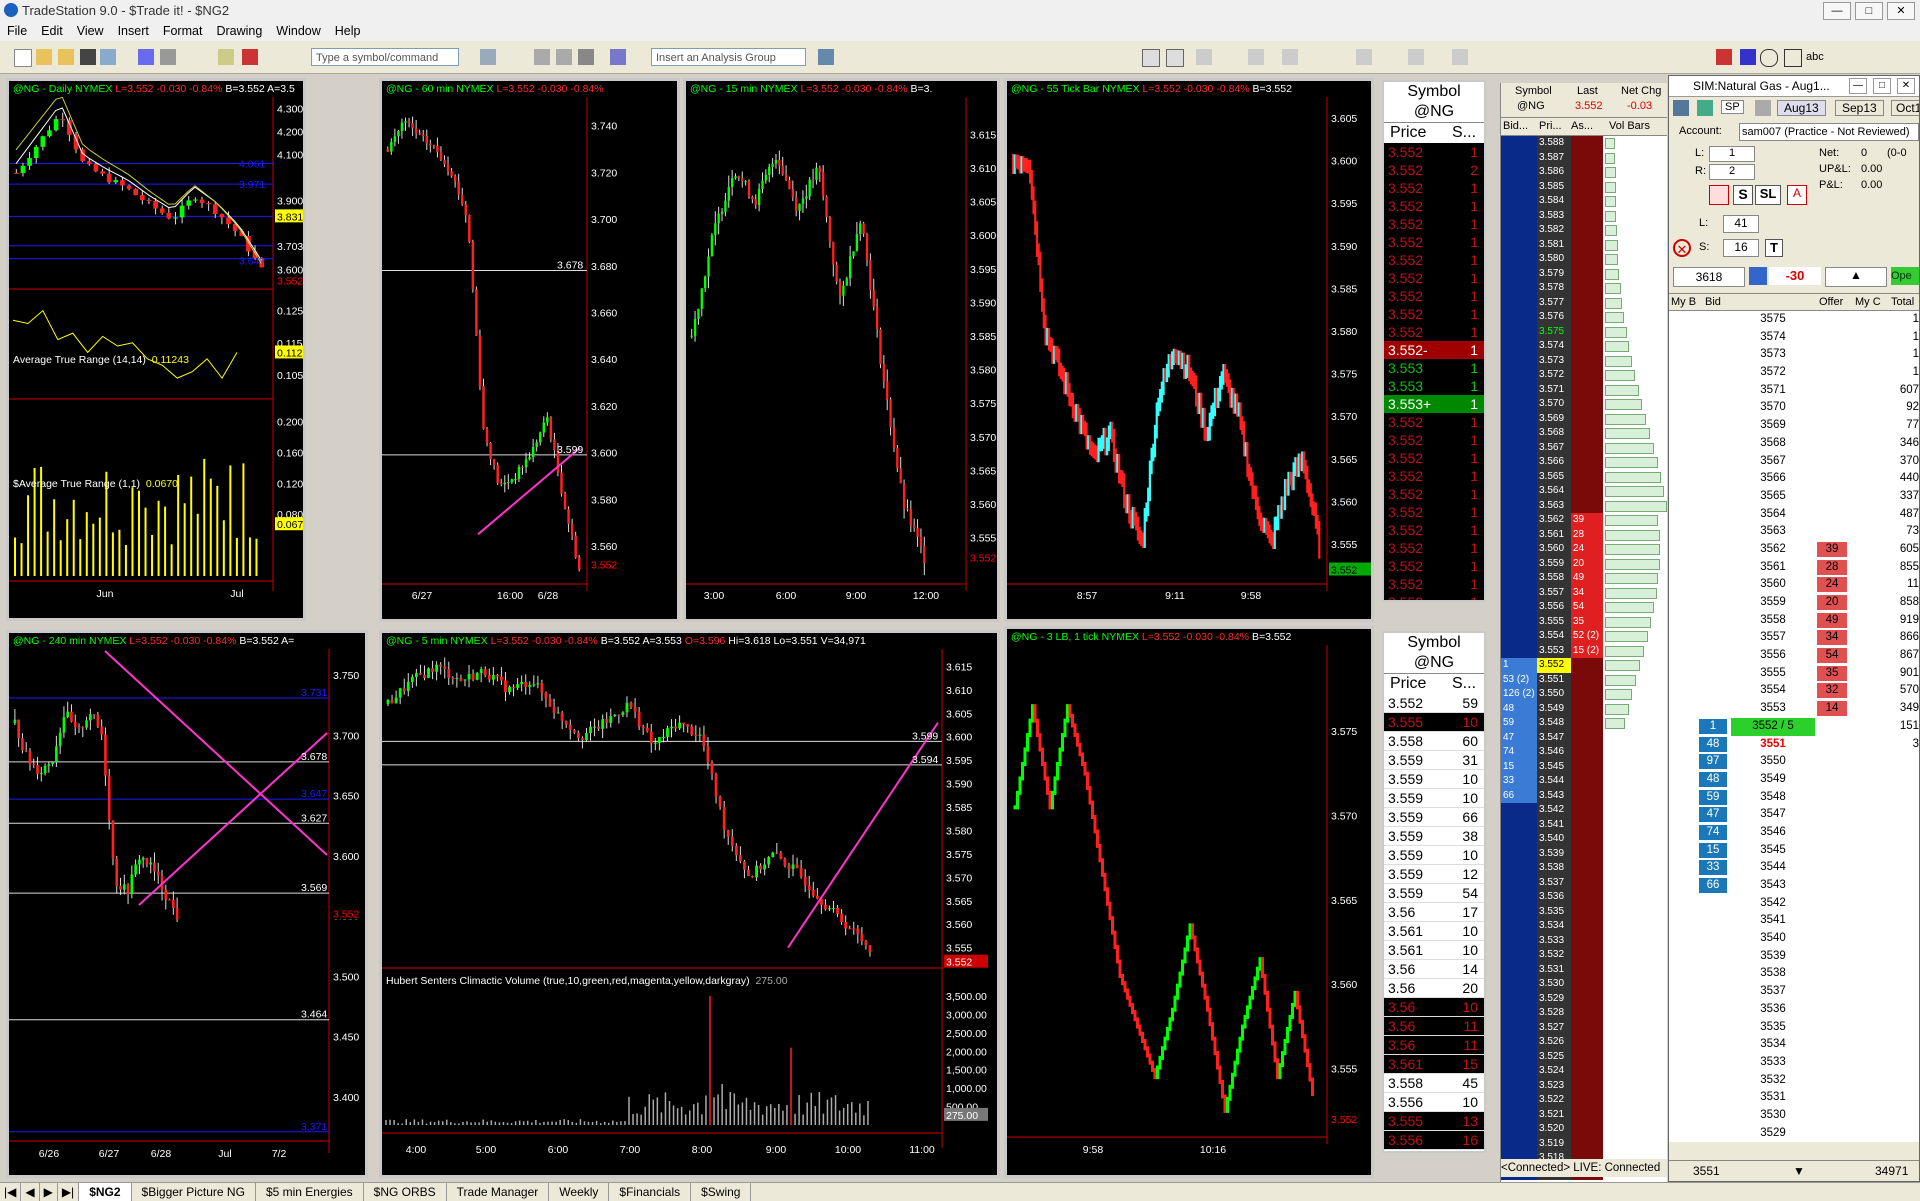 The height and width of the screenshot is (1201, 1920). I want to click on ladder-row: 3.529, so click(1584, 998).